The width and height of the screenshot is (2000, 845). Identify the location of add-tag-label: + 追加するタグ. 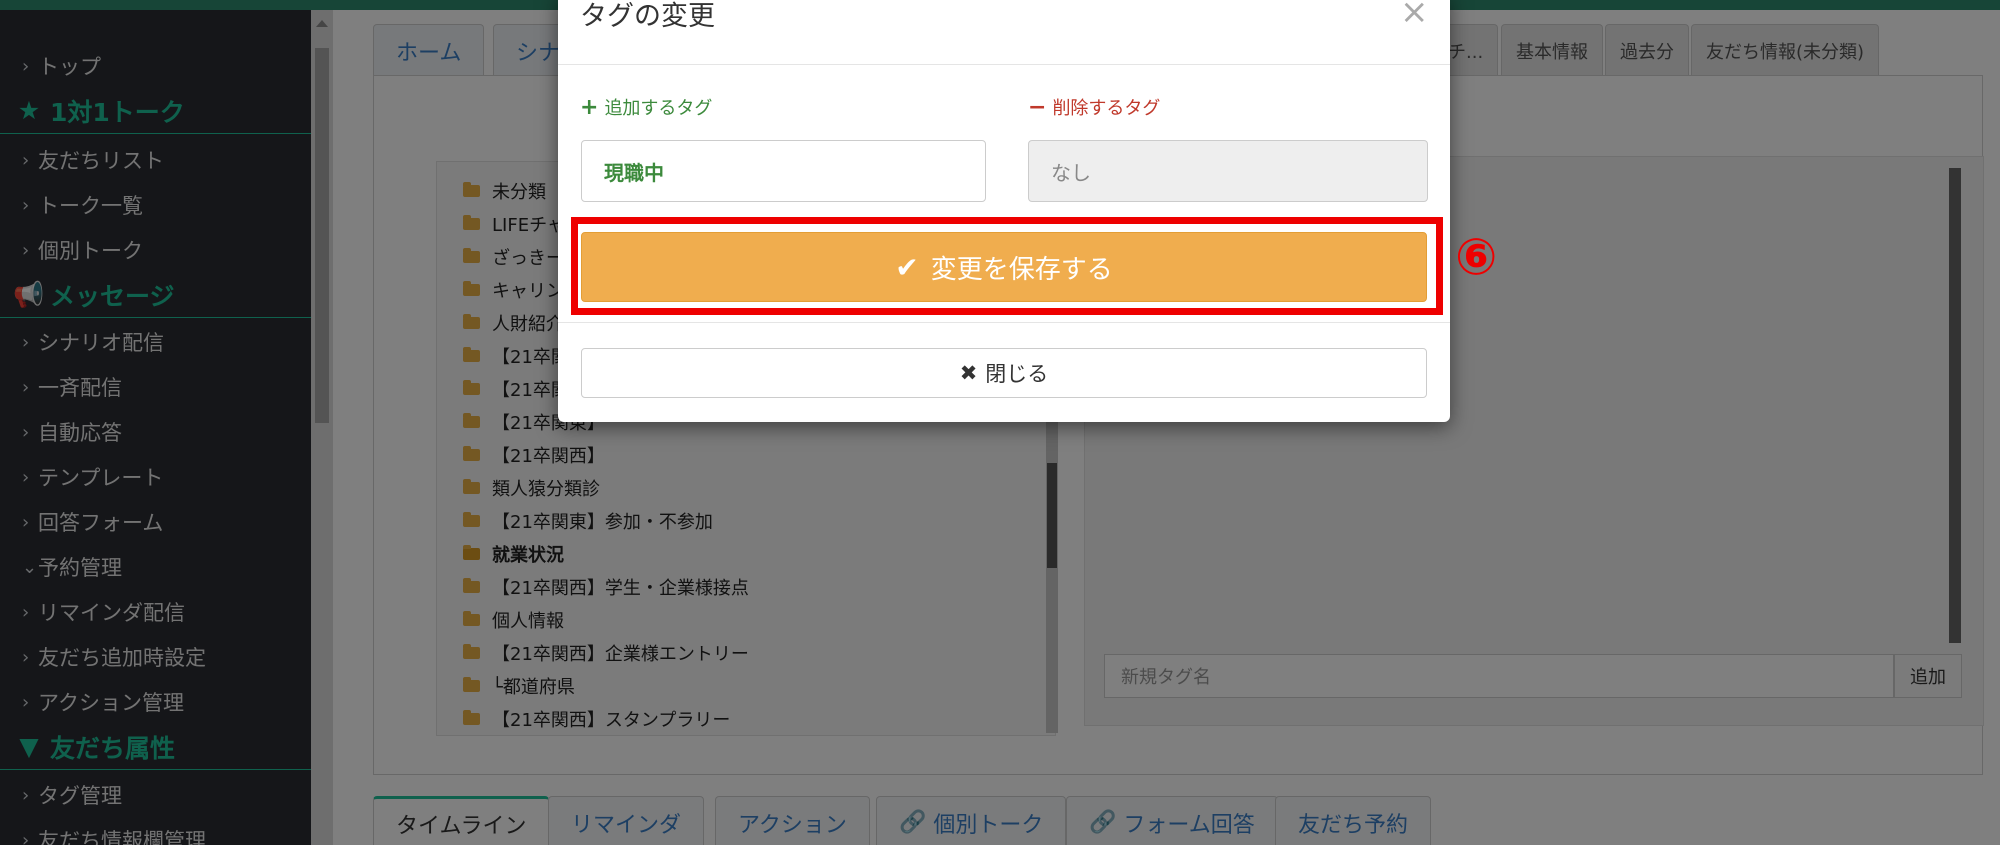
(646, 107).